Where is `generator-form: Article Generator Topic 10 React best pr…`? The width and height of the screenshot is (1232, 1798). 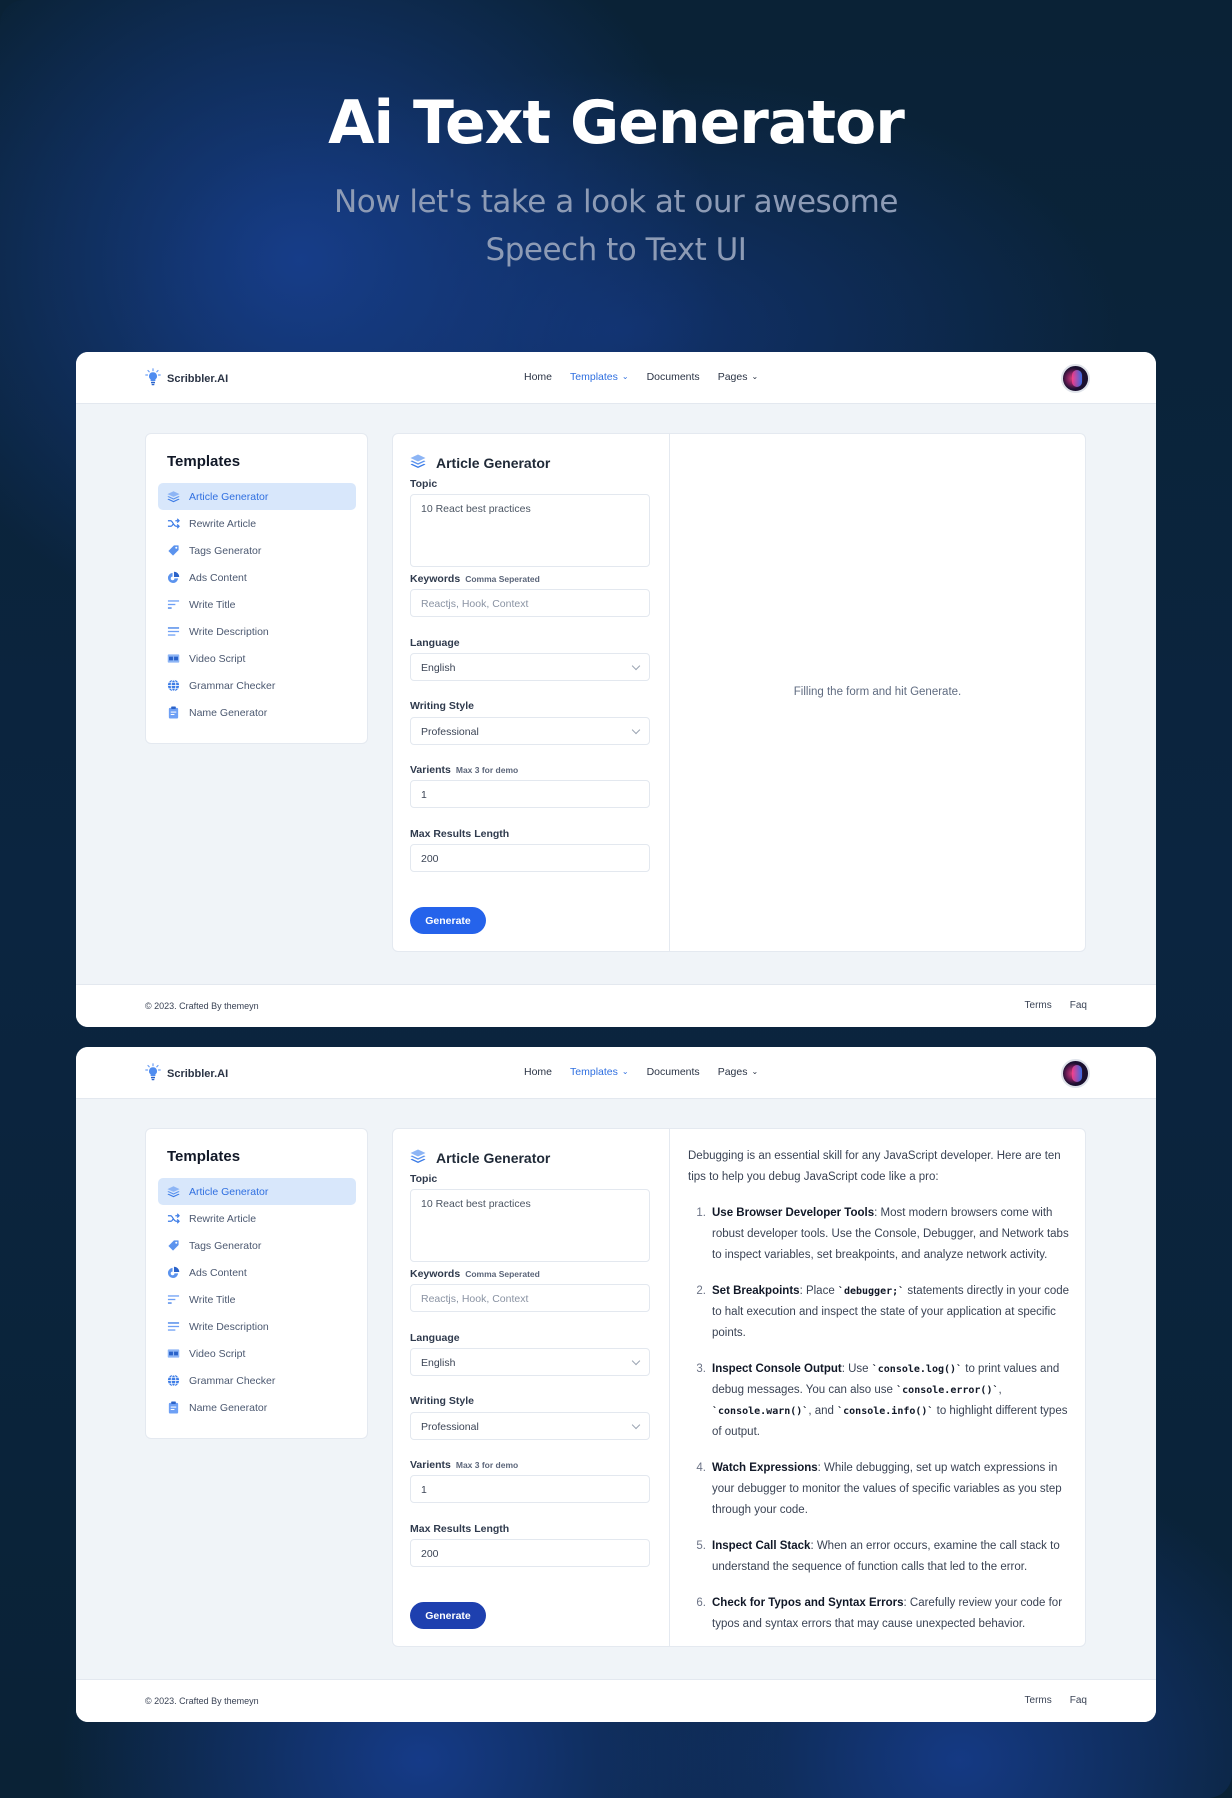 generator-form: Article Generator Topic 10 React best pr… is located at coordinates (531, 692).